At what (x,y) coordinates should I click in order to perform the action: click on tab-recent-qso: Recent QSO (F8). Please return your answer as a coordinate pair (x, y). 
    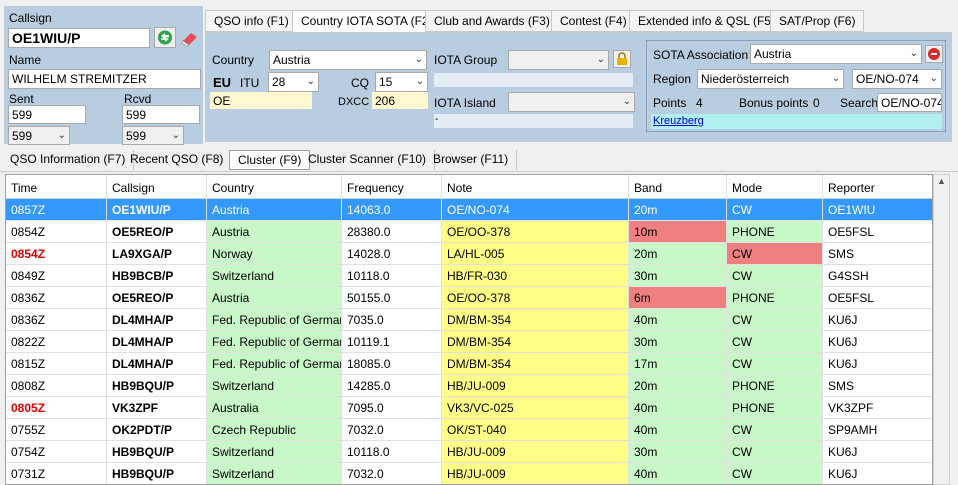
    Looking at the image, I should click on (177, 160).